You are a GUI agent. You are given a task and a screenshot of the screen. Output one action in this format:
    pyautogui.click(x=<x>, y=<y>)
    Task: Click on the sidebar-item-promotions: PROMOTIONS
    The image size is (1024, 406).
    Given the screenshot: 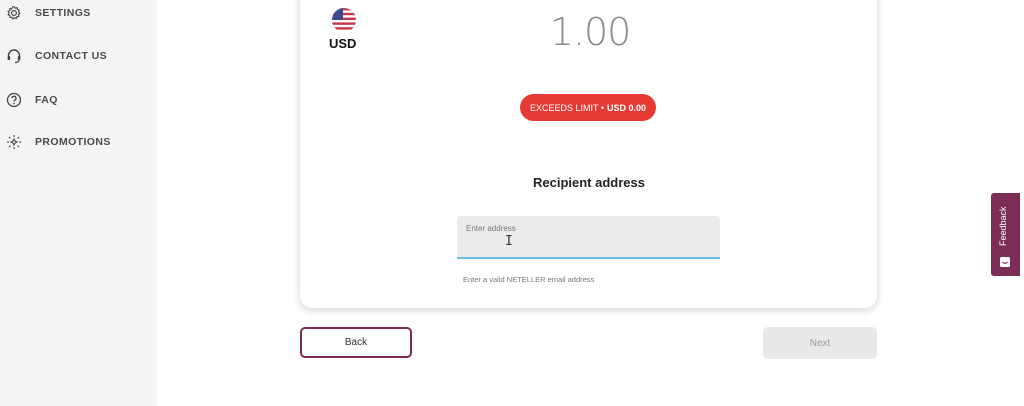 What is the action you would take?
    pyautogui.click(x=78, y=142)
    